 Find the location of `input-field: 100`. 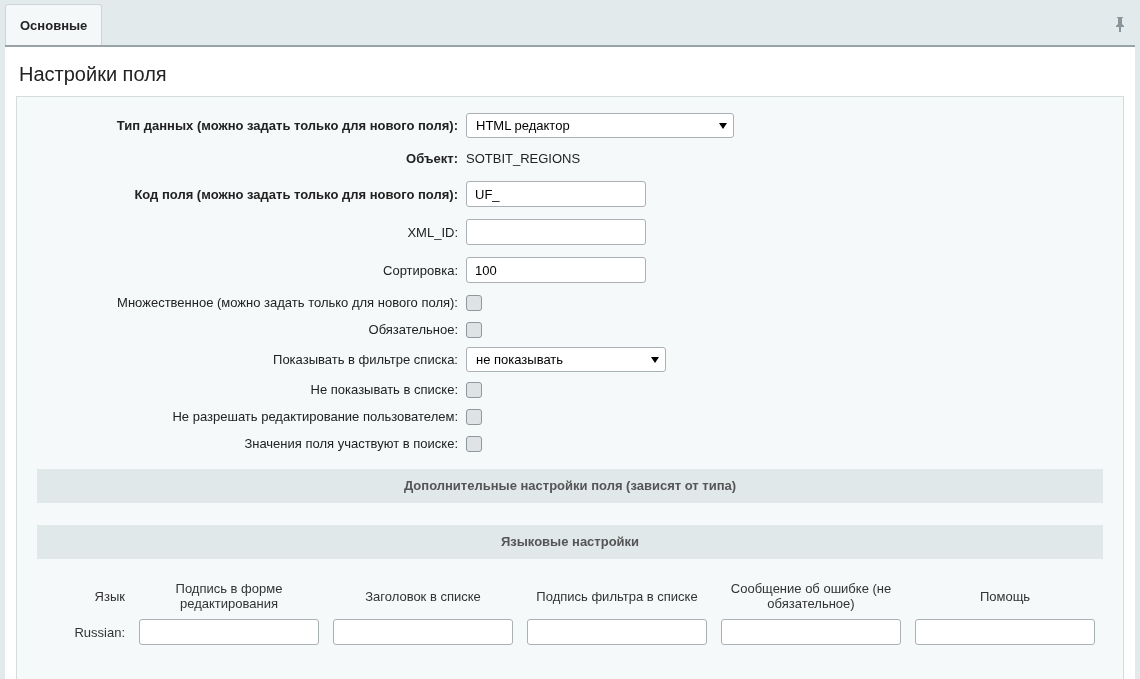

input-field: 100 is located at coordinates (556, 270).